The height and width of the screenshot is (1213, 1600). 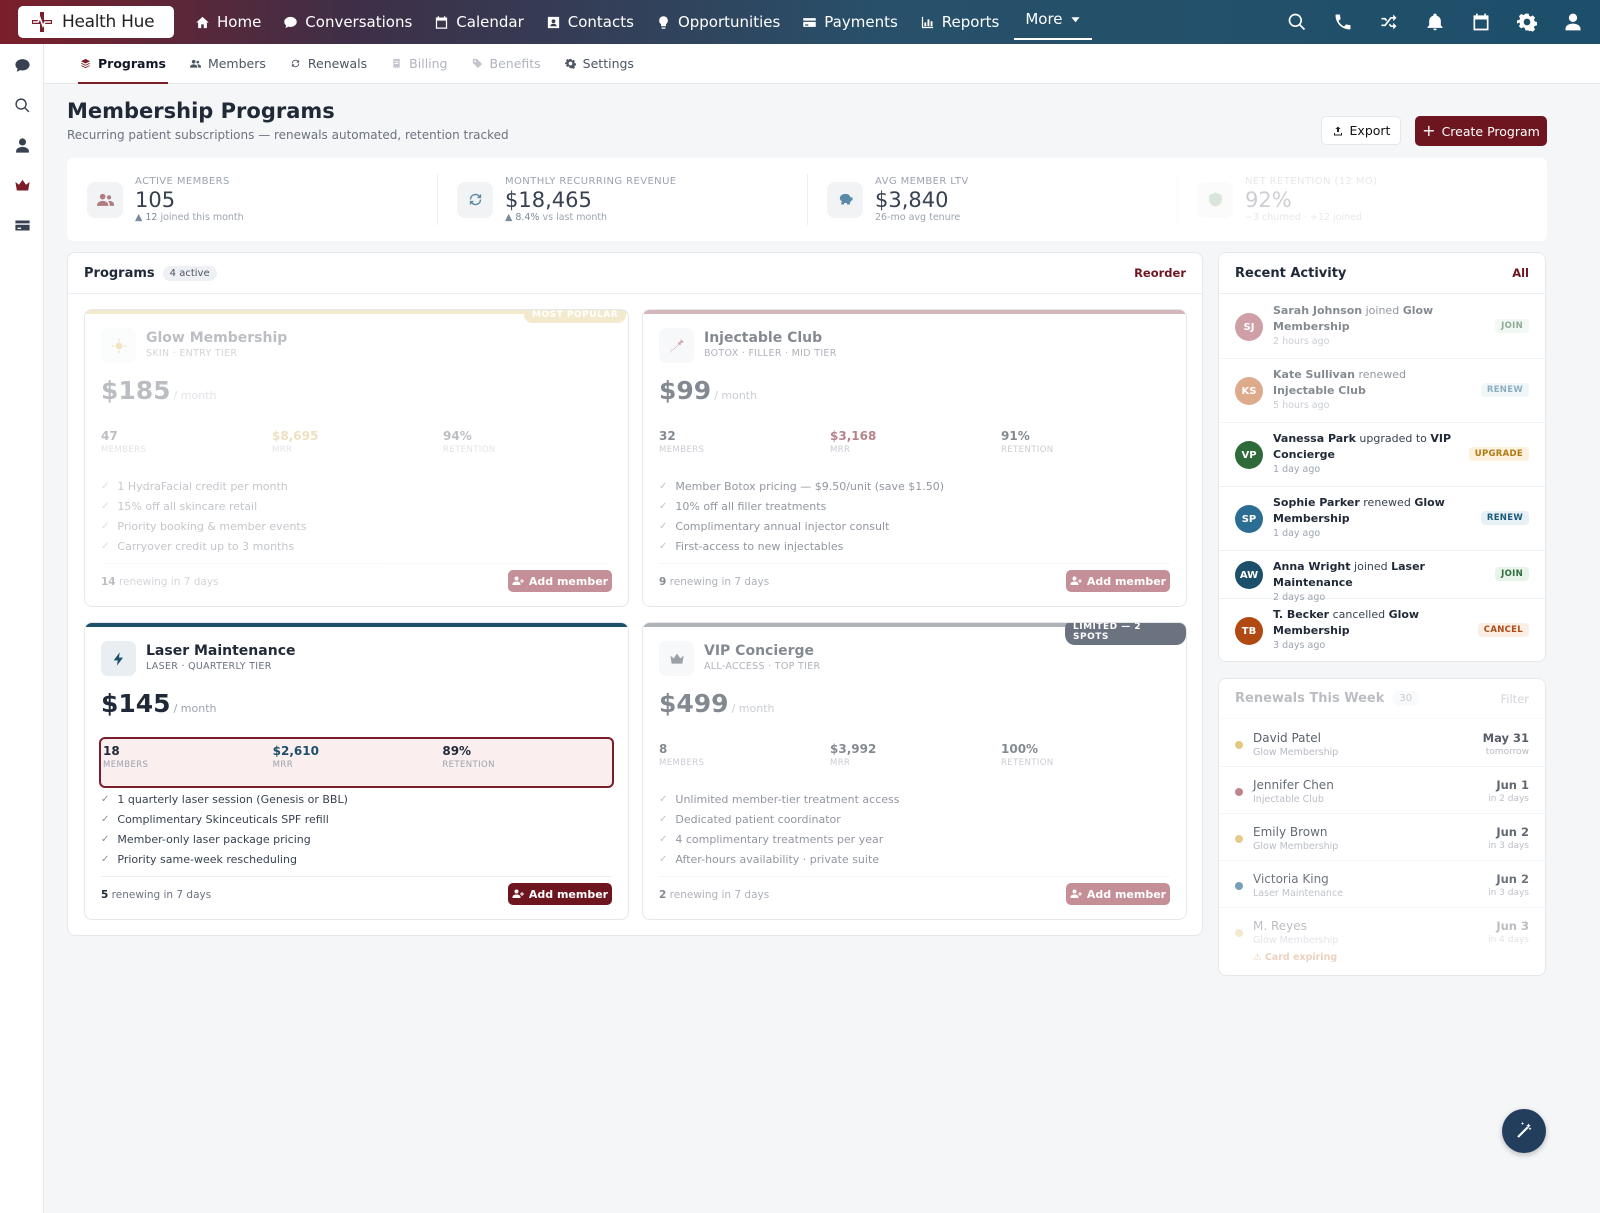 What do you see at coordinates (1287, 738) in the screenshot?
I see `renewal-name: David Patel` at bounding box center [1287, 738].